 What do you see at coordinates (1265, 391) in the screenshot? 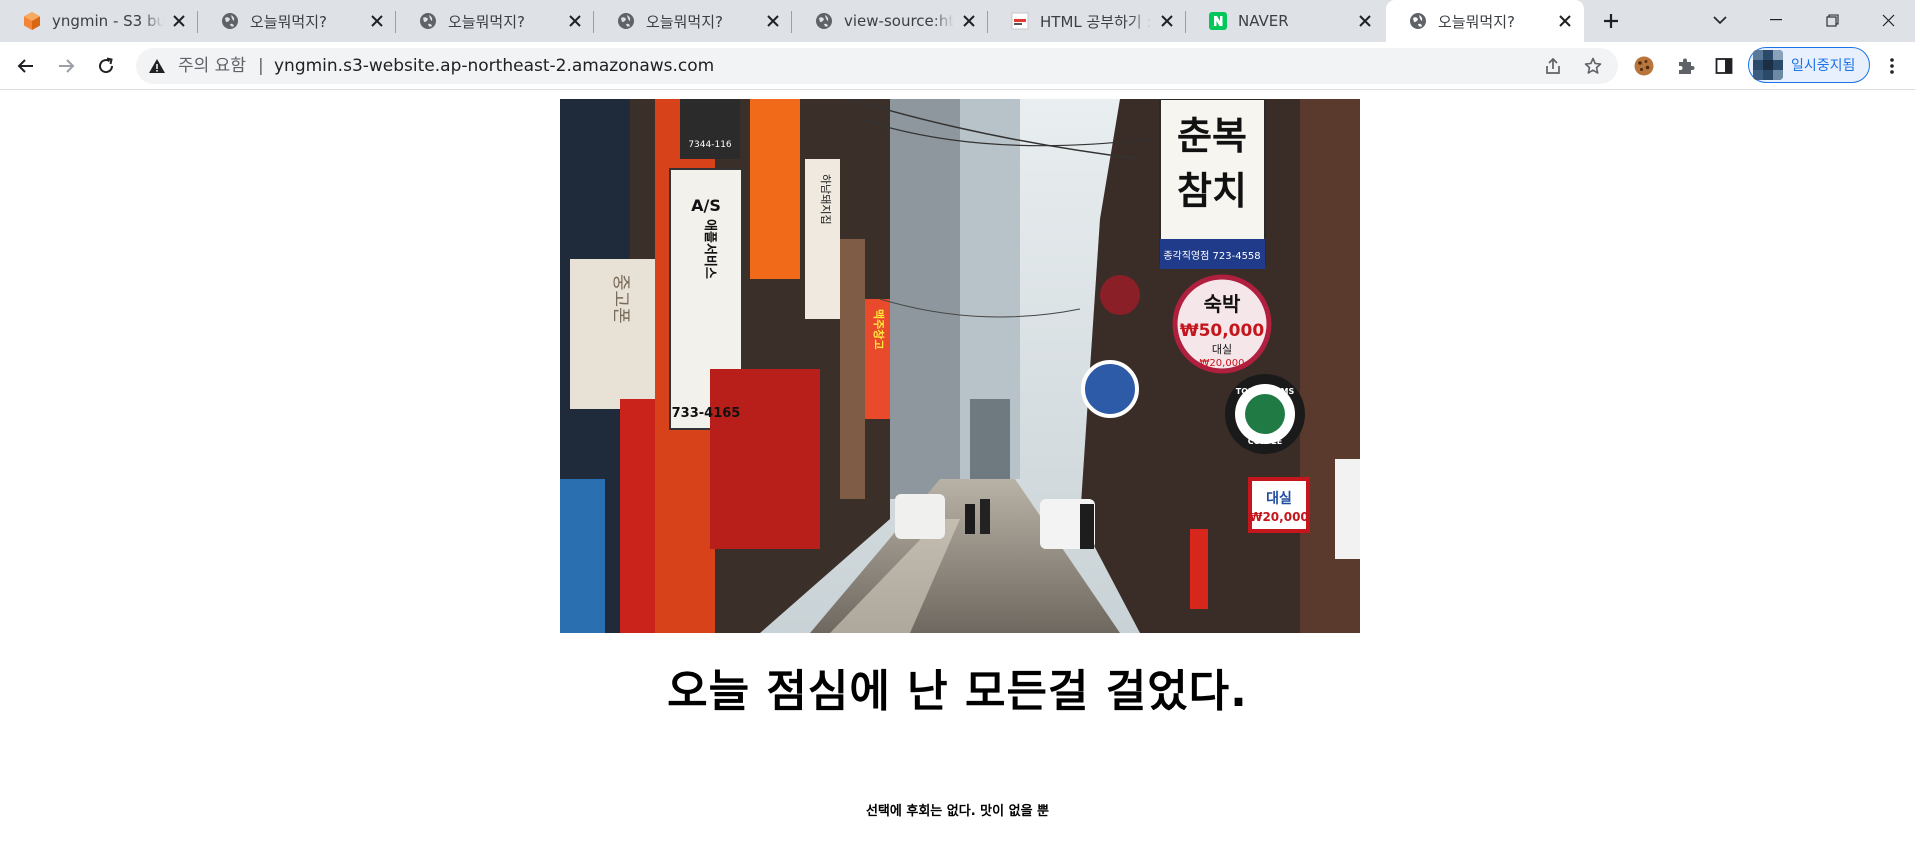
I see `sign-text: TOM N TOMS` at bounding box center [1265, 391].